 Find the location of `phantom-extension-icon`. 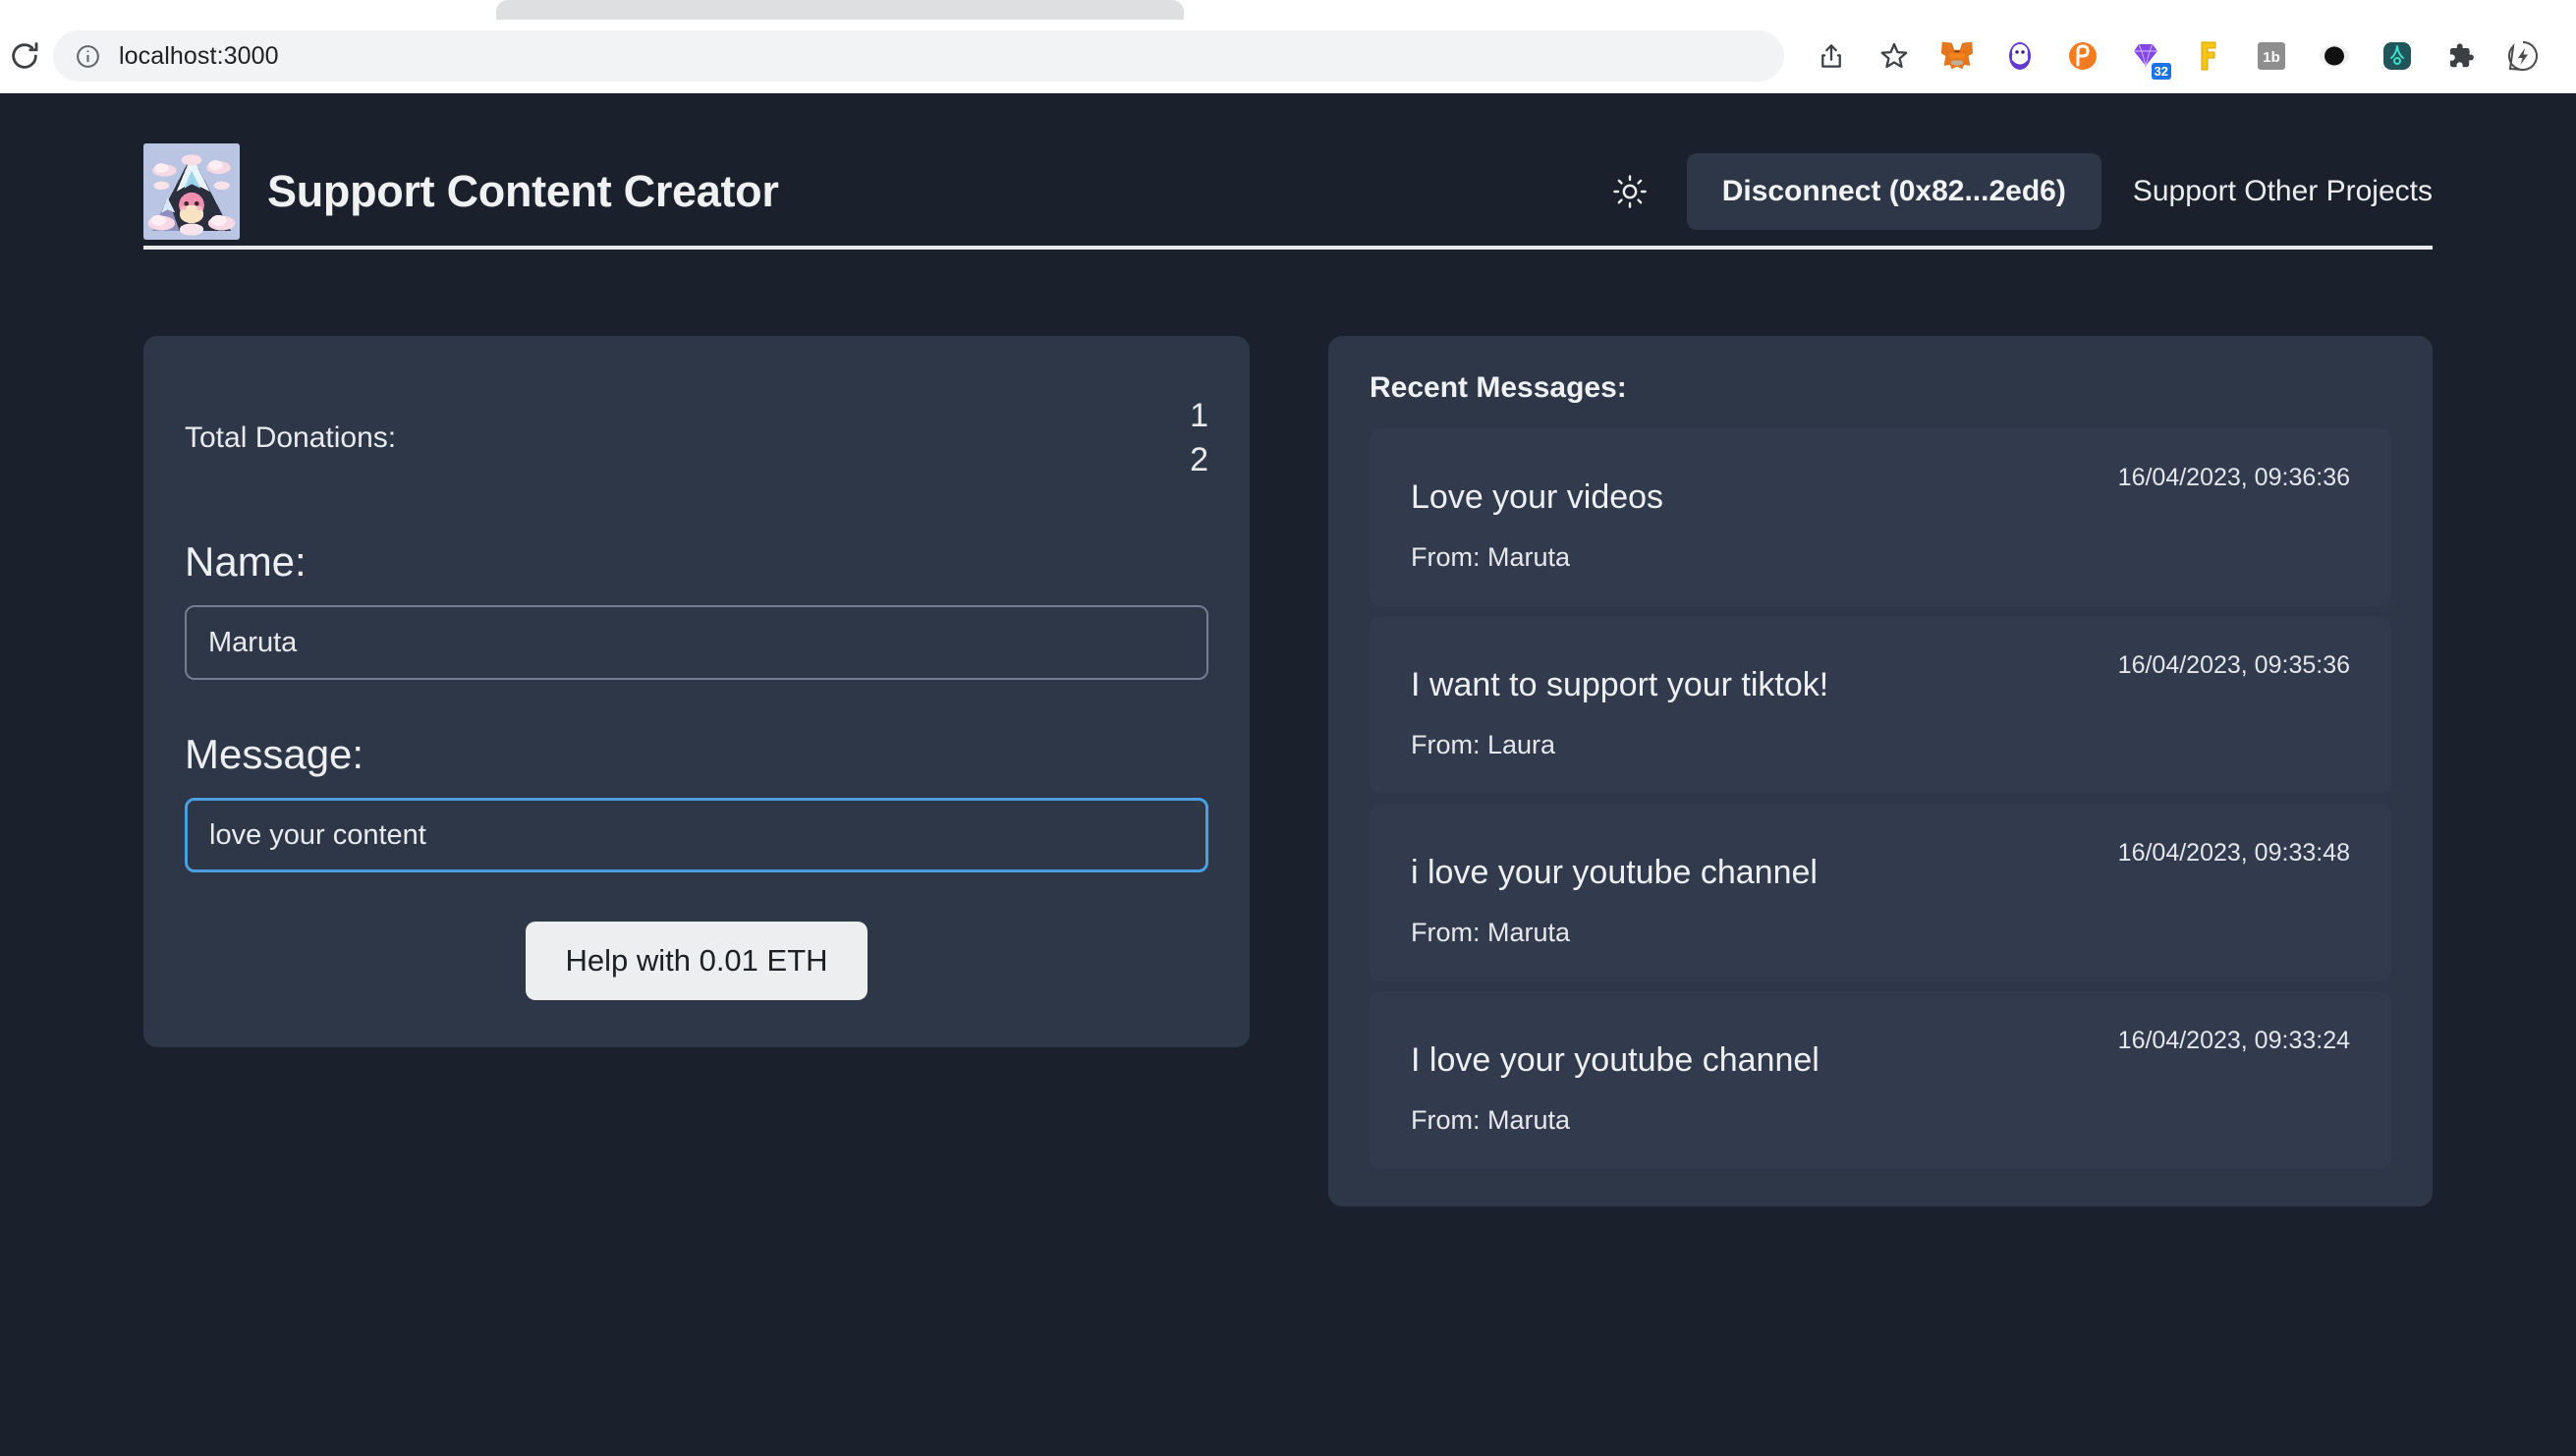

phantom-extension-icon is located at coordinates (2082, 56).